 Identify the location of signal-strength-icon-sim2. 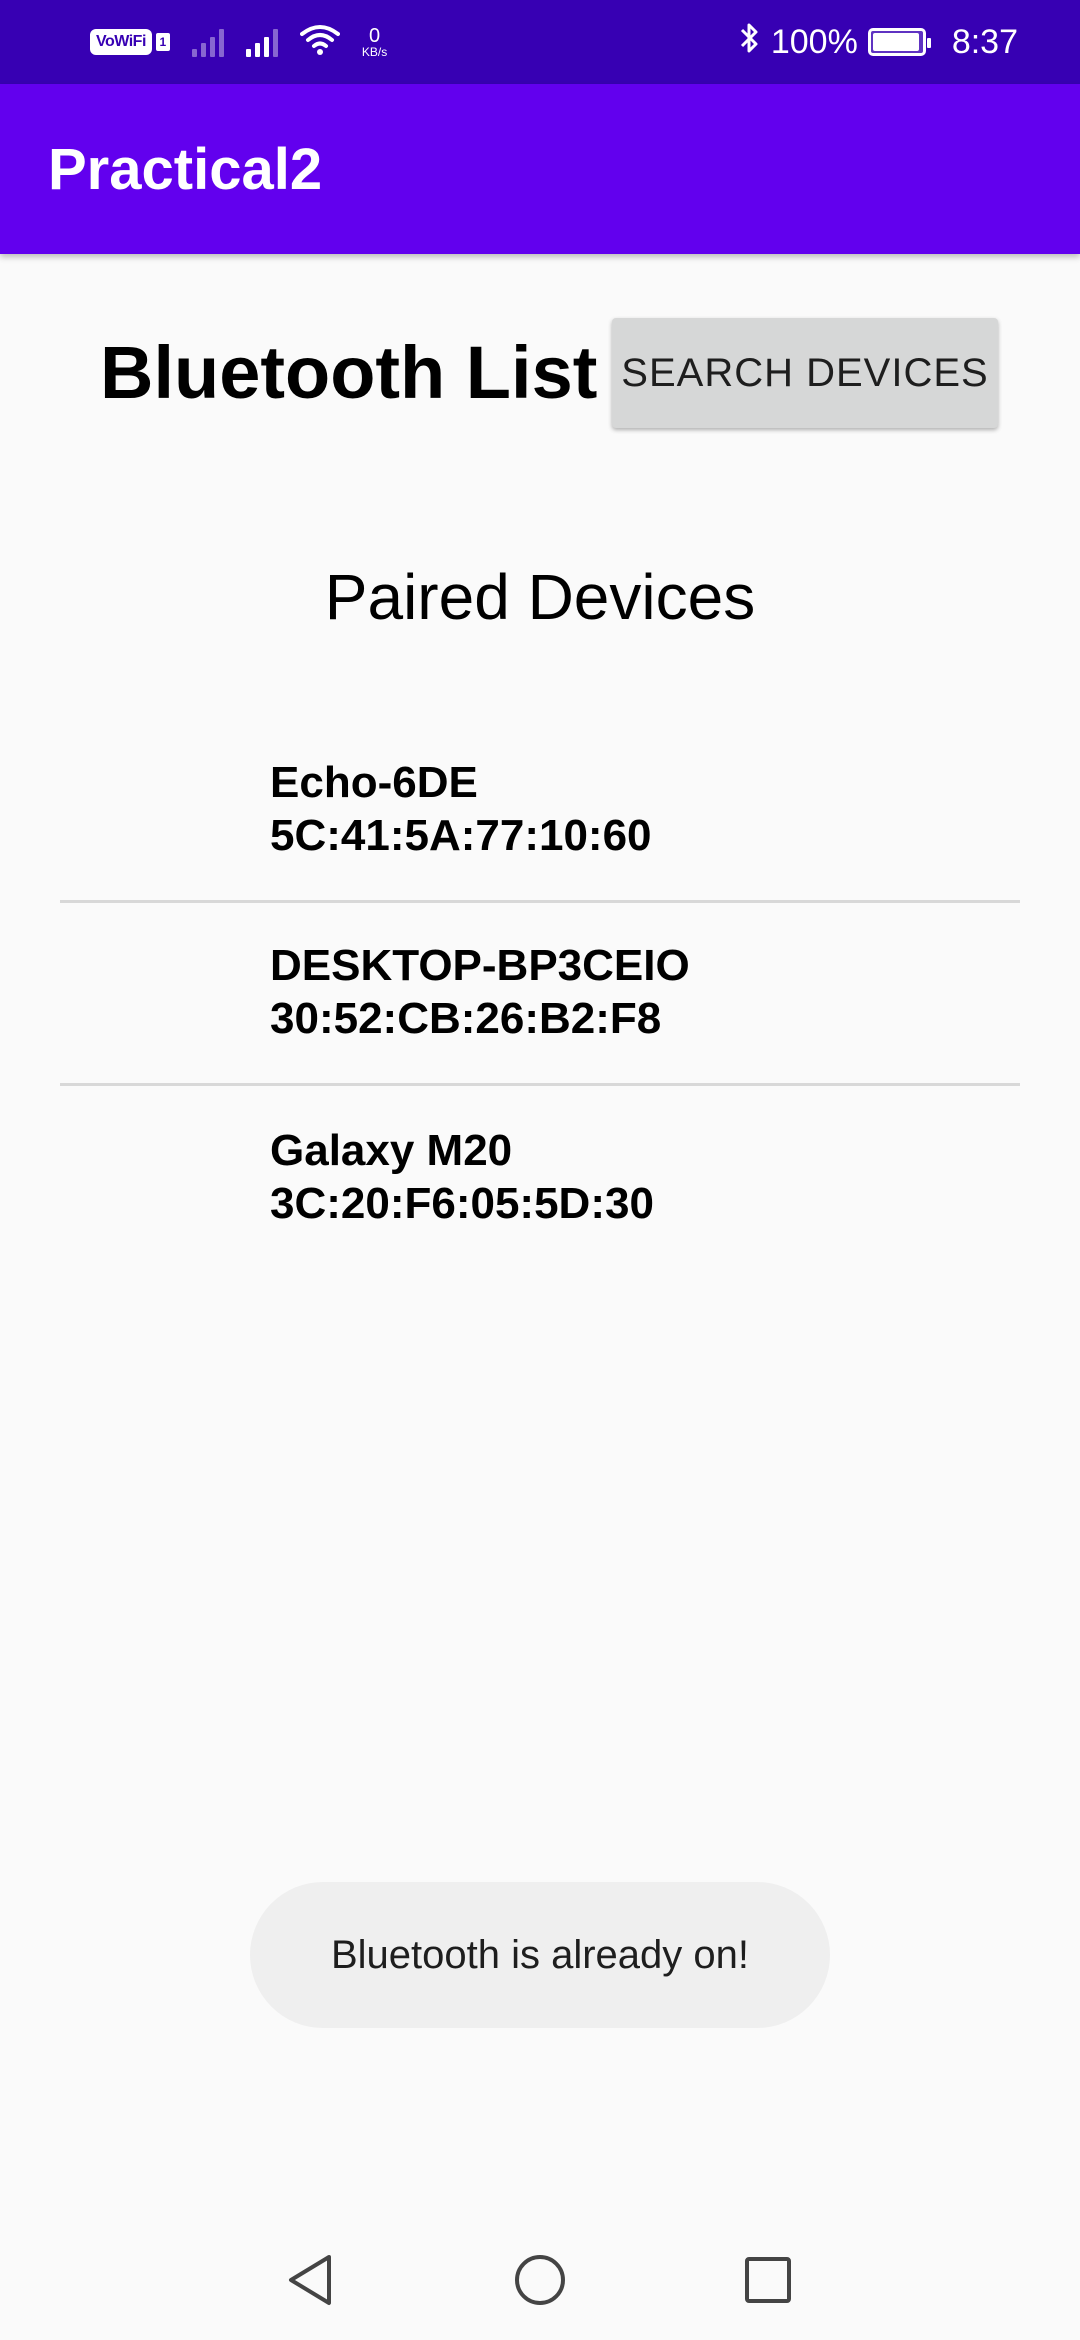
(261, 42).